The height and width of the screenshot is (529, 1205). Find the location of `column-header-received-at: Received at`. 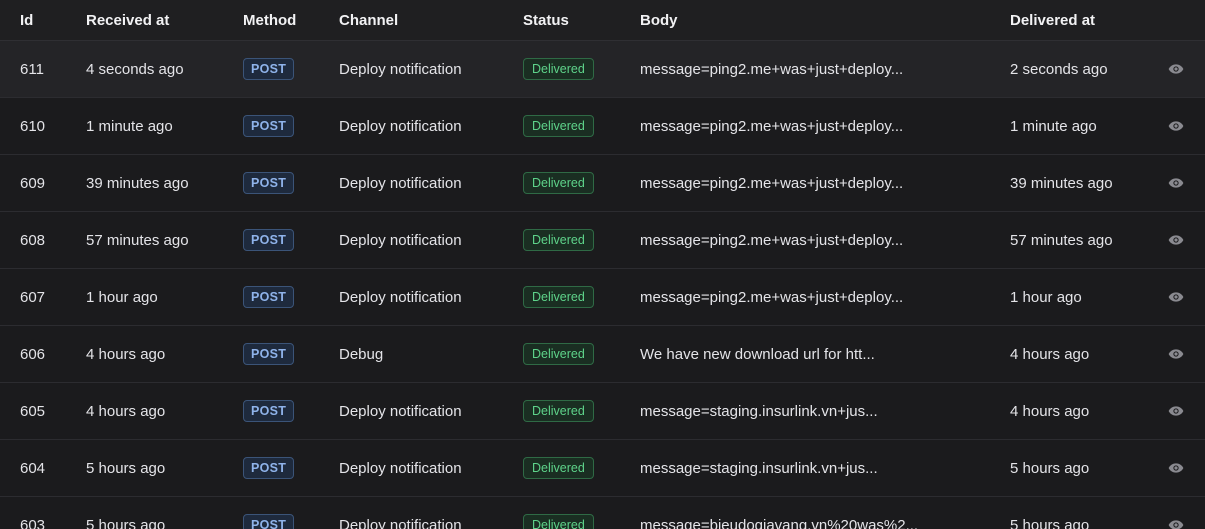

column-header-received-at: Received at is located at coordinates (161, 20).